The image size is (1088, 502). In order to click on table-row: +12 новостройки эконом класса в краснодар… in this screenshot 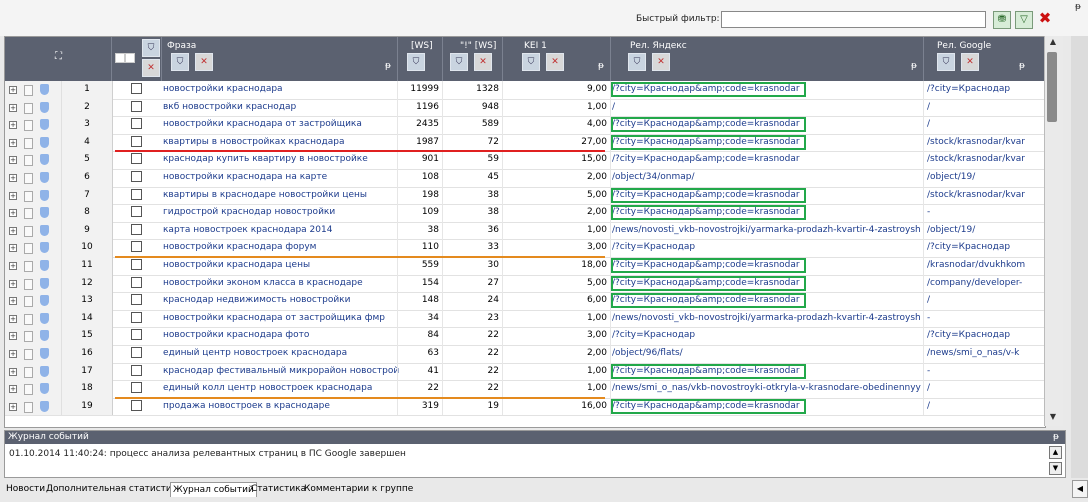, I will do `click(525, 284)`.